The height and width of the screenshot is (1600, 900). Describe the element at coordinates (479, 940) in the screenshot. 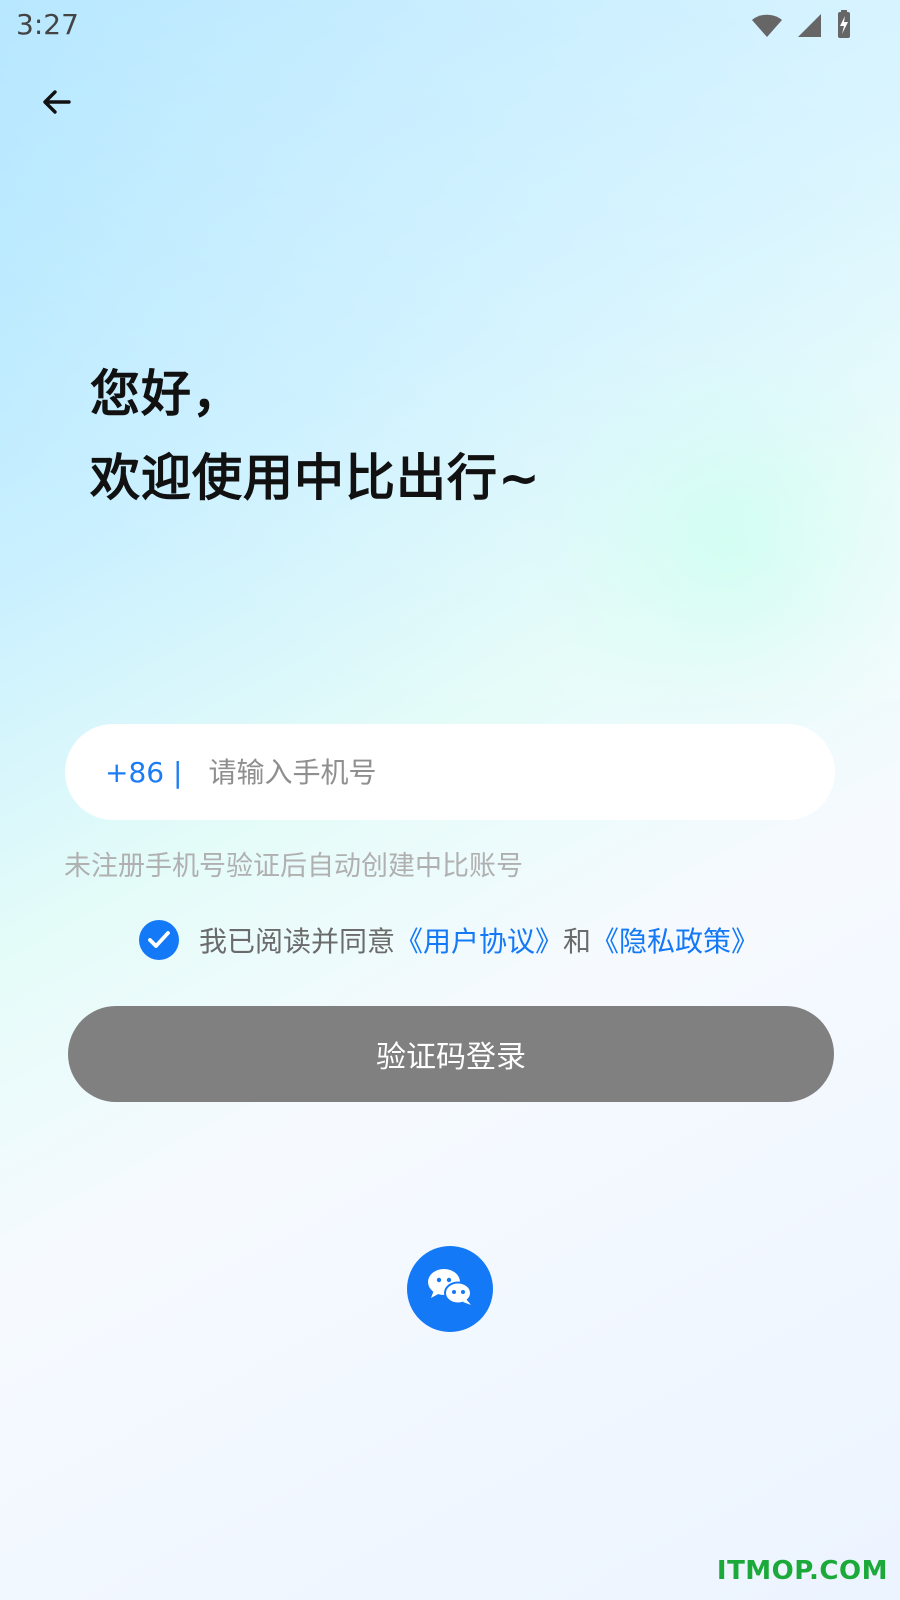

I see `user-agreement-link: 《用户协议》` at that location.